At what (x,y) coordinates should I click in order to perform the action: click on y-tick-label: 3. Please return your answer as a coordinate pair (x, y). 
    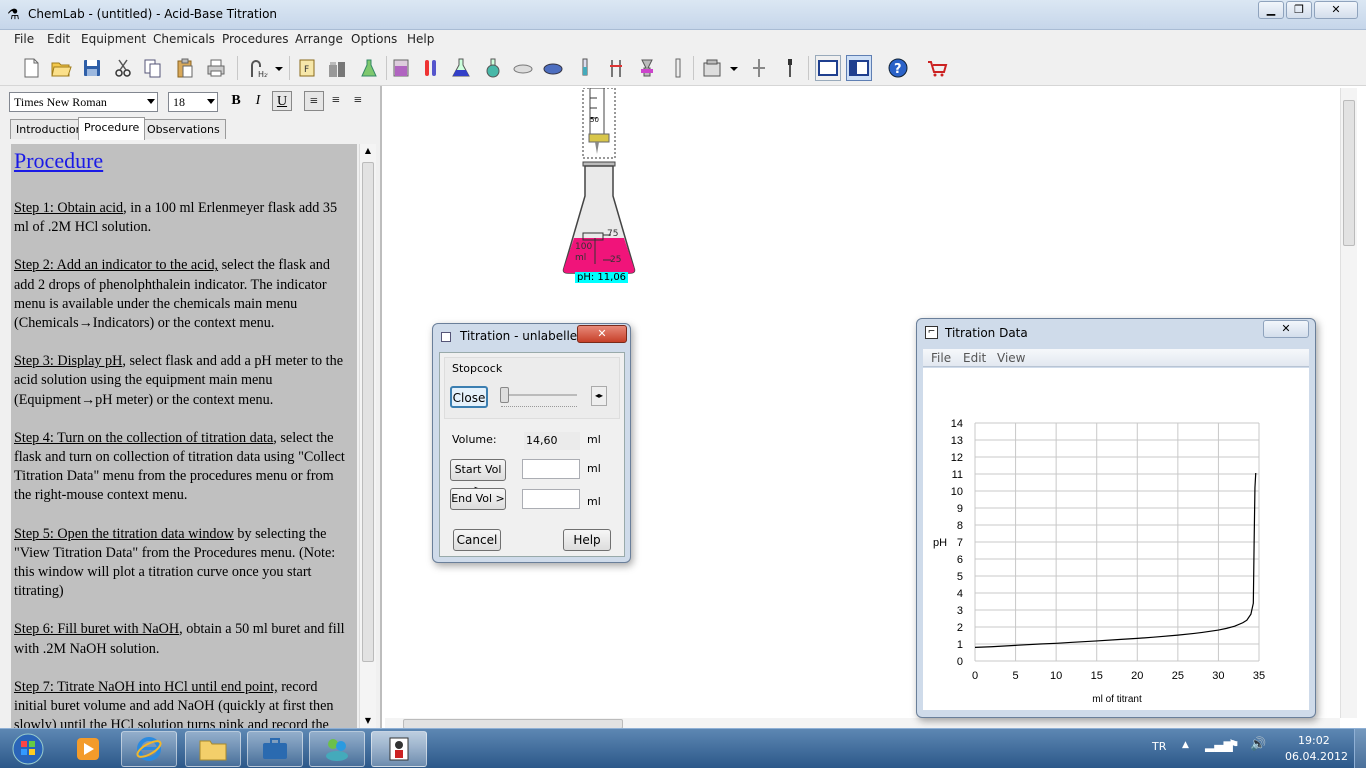
    Looking at the image, I should click on (960, 611).